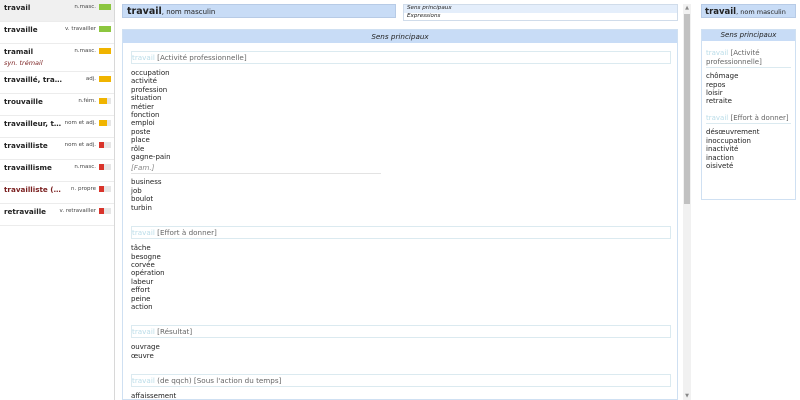 The width and height of the screenshot is (800, 400). Describe the element at coordinates (57, 105) in the screenshot. I see `word-list-item: trouvaille n.fém.` at that location.